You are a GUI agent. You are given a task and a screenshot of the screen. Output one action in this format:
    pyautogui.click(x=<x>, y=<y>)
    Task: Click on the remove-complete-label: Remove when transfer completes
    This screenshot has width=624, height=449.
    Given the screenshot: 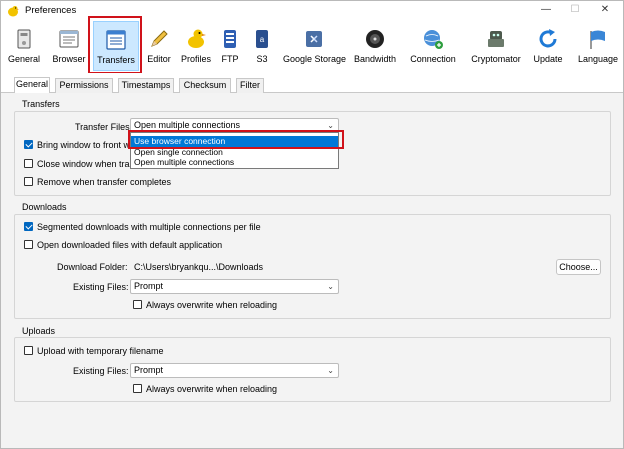 What is the action you would take?
    pyautogui.click(x=104, y=182)
    